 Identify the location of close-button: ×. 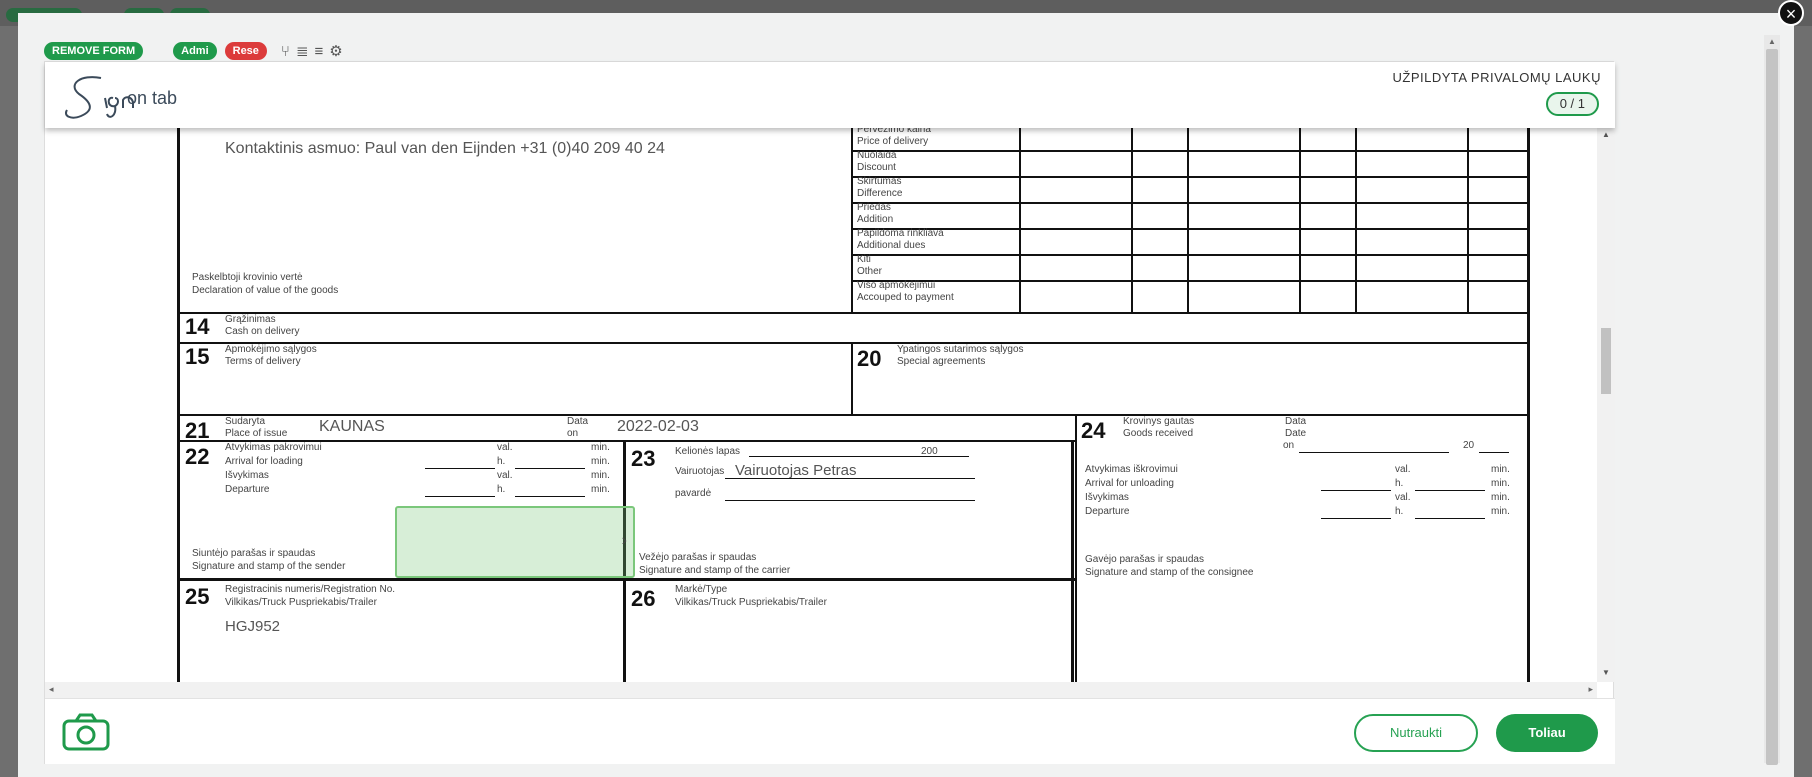
(1791, 13).